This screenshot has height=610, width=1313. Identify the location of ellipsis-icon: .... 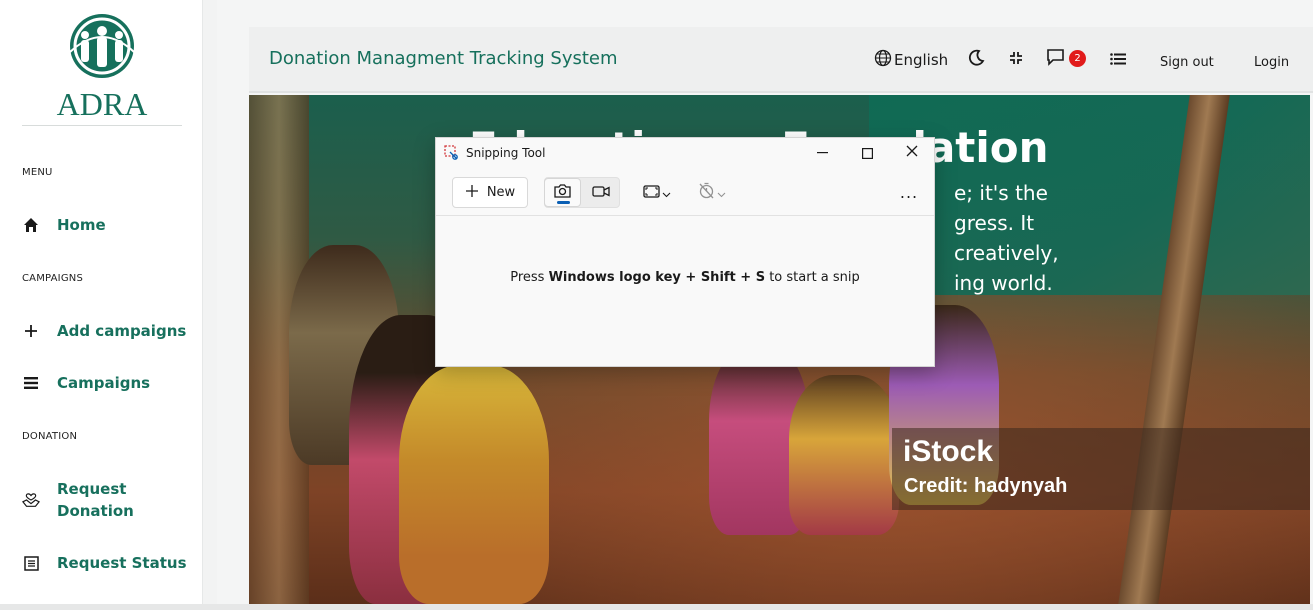
(909, 192).